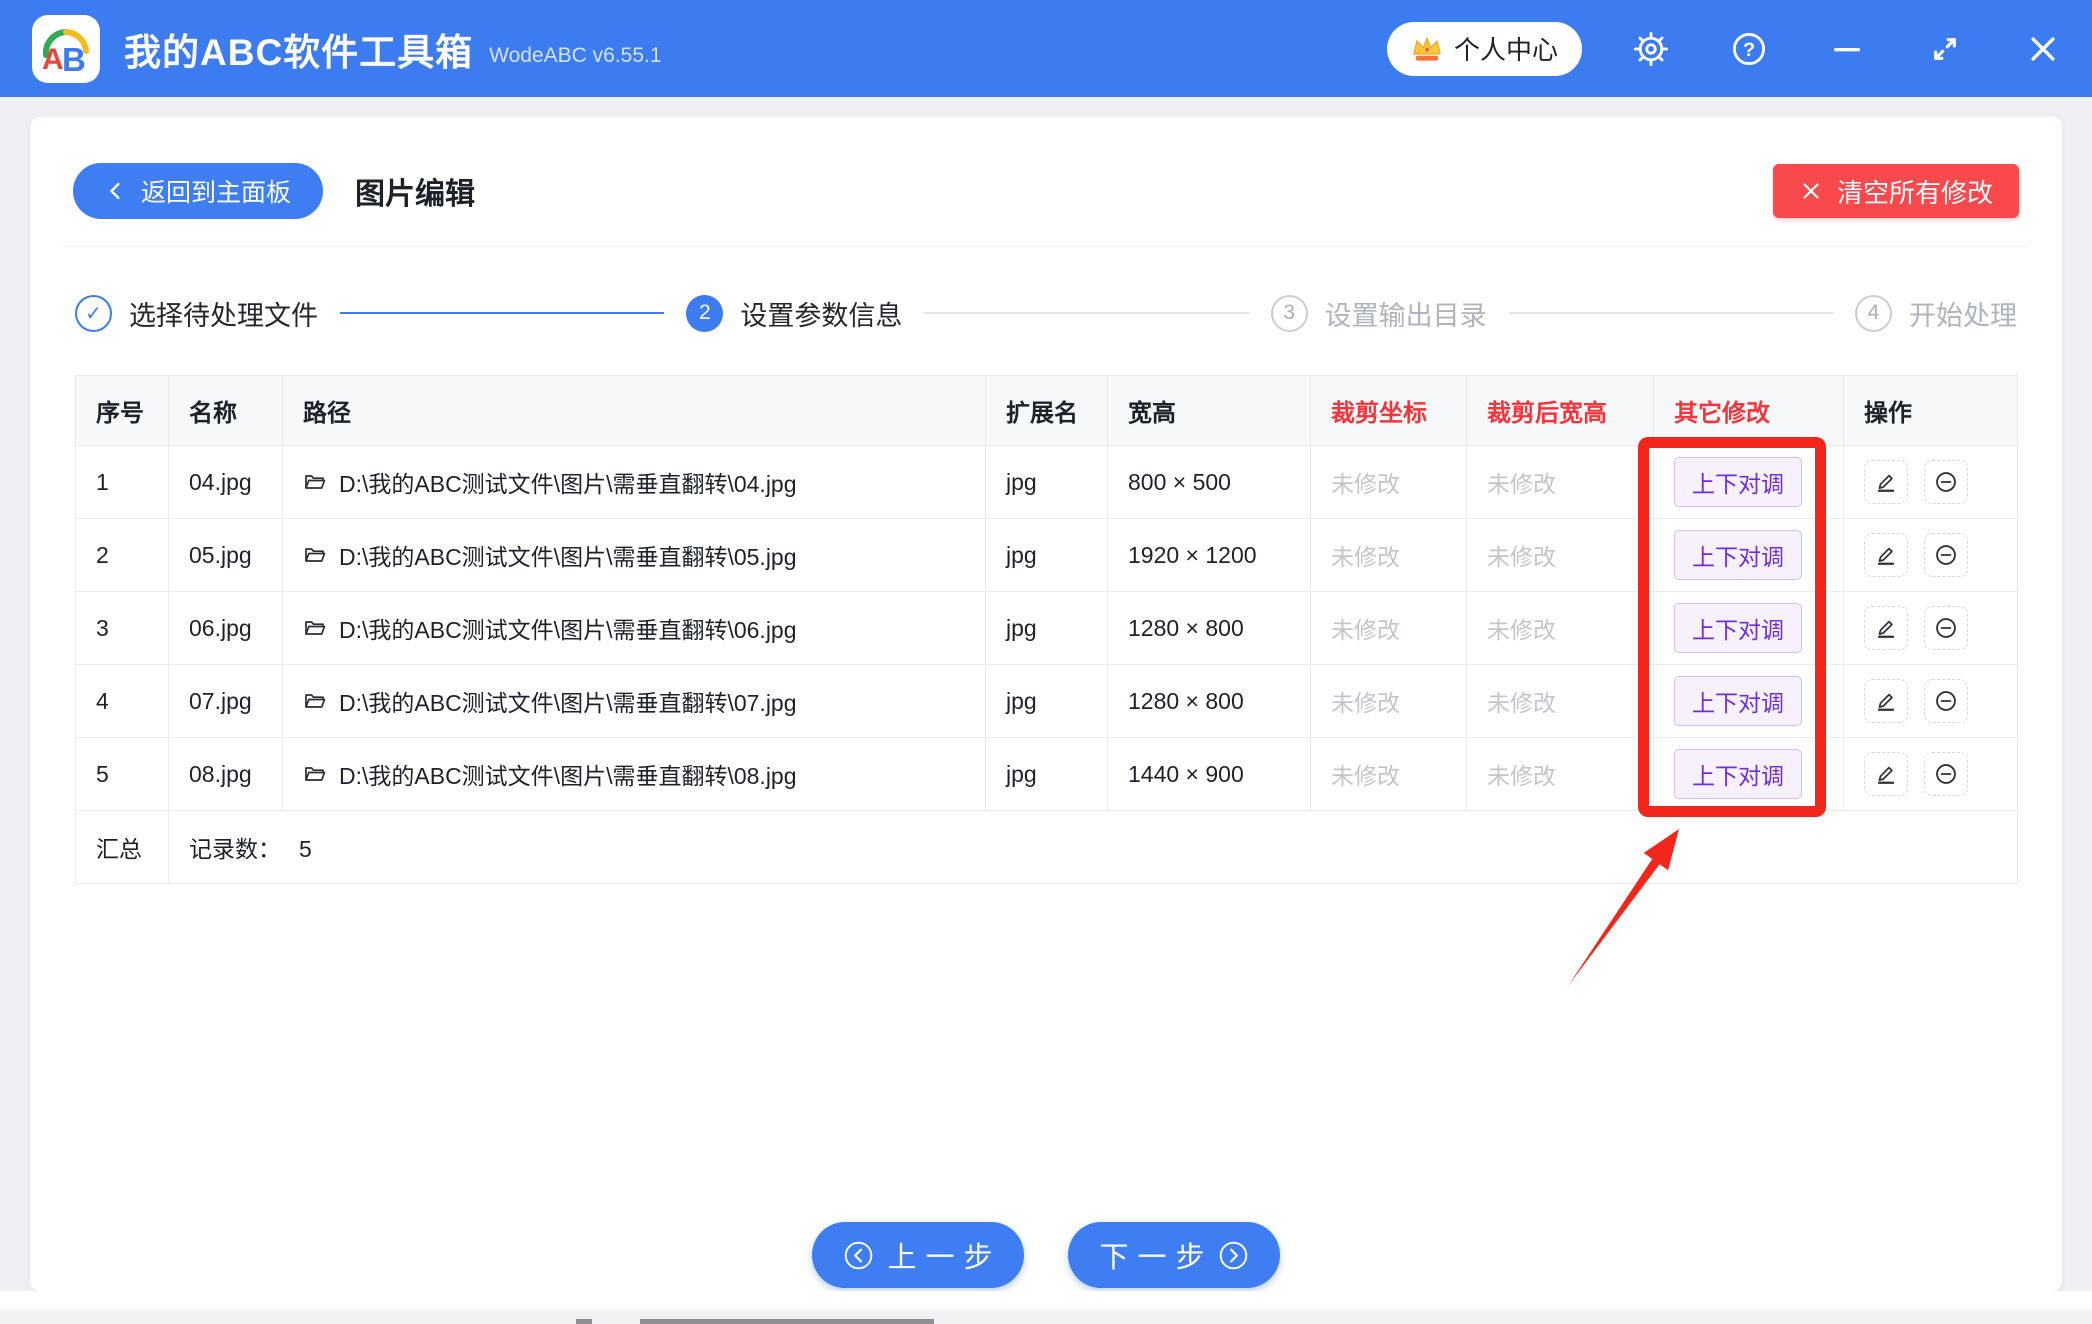  What do you see at coordinates (235, 849) in the screenshot?
I see `records-label: 记录数：` at bounding box center [235, 849].